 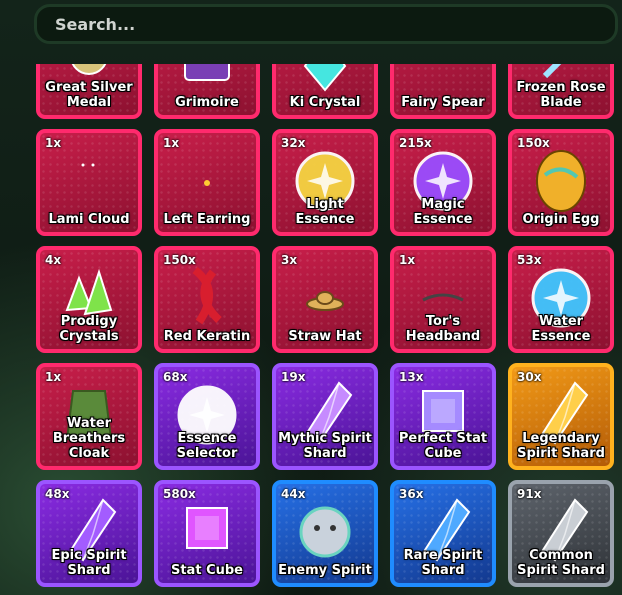 I want to click on item-count: 580x, so click(x=179, y=494).